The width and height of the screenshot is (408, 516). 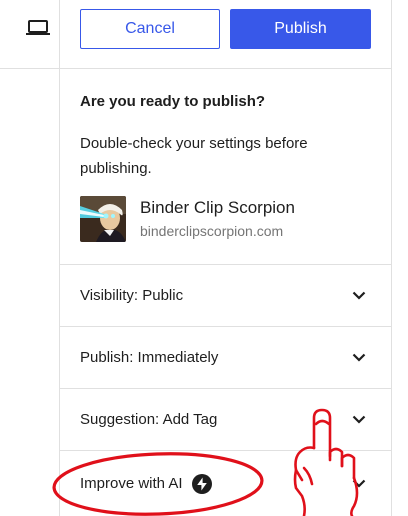 I want to click on panel-publish-date-label: Publish: Immediately, so click(x=149, y=357).